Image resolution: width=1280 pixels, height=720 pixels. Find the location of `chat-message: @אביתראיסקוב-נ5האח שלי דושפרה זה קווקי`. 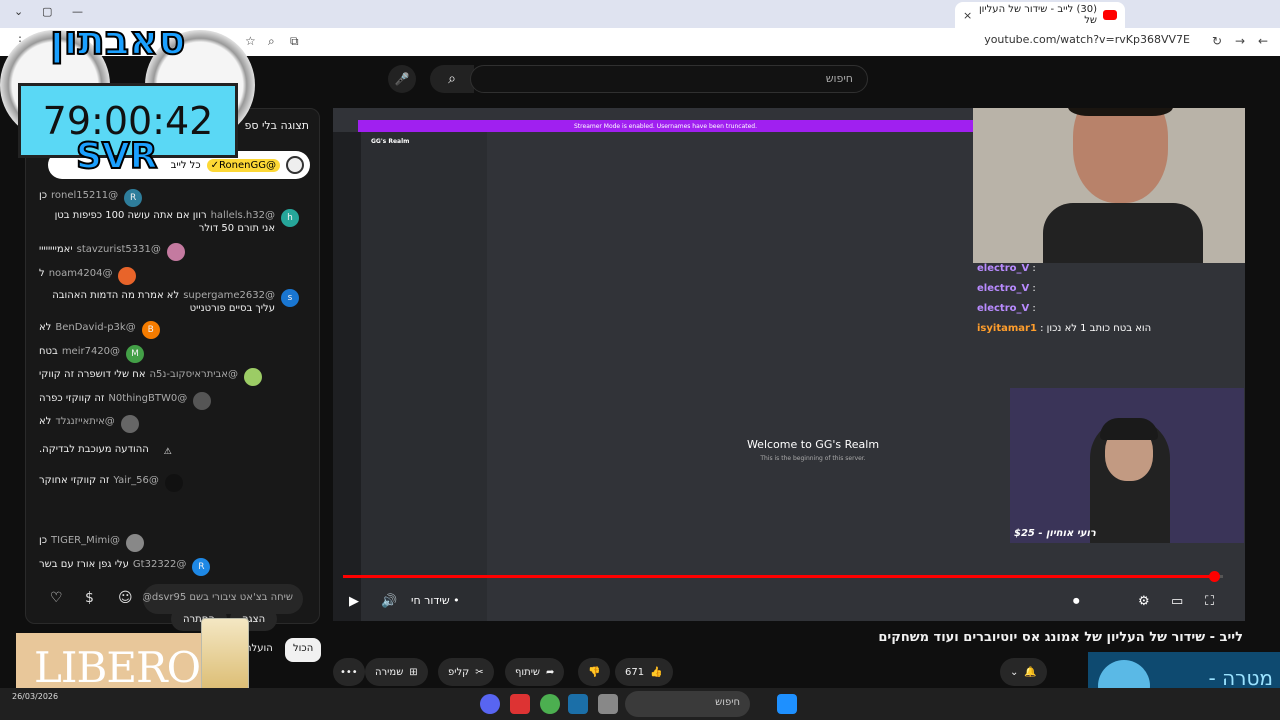

chat-message: @אביתראיסקוב-נ5האח שלי דושפרה זה קווקי is located at coordinates (169, 377).